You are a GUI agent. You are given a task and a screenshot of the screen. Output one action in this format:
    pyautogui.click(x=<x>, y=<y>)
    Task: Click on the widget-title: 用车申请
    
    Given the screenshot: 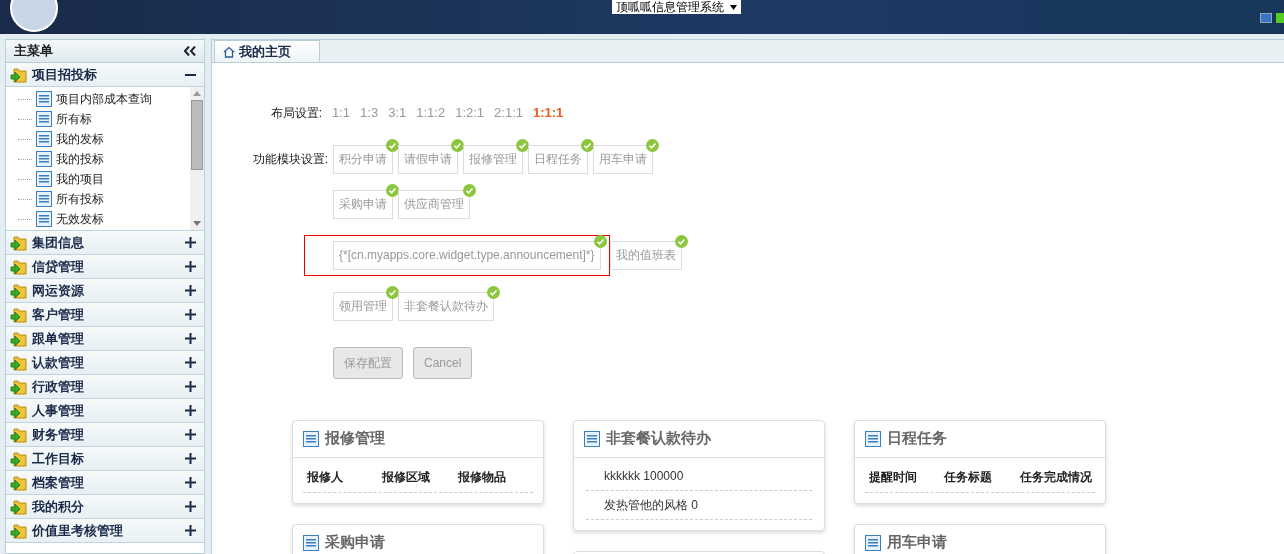 What is the action you would take?
    pyautogui.click(x=917, y=542)
    